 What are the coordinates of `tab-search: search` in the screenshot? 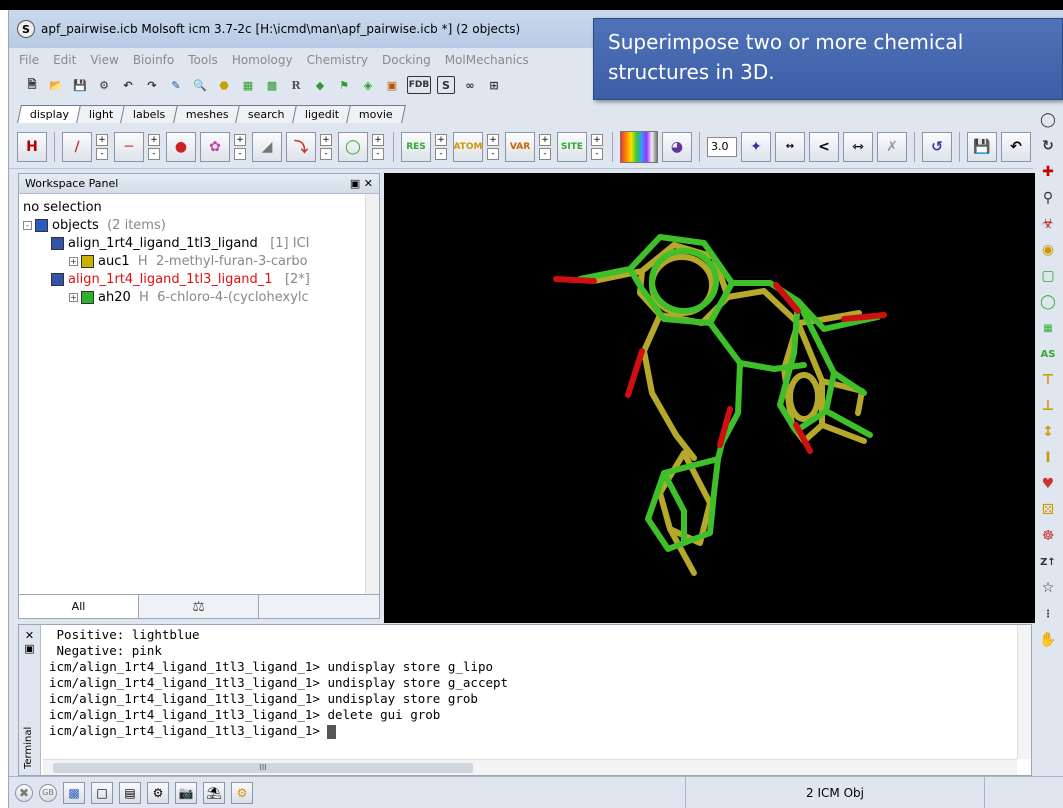 It's located at (266, 114).